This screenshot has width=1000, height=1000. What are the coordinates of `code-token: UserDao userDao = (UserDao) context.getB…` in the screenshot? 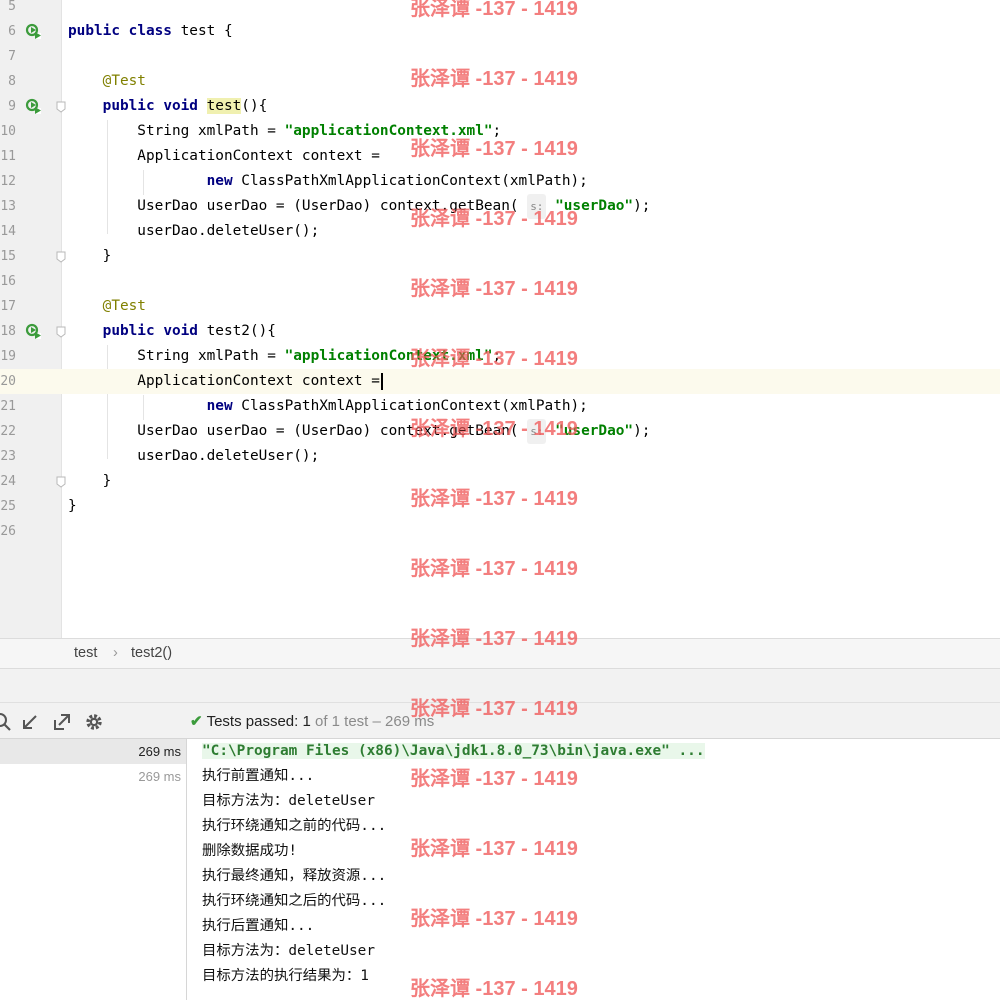 It's located at (298, 431).